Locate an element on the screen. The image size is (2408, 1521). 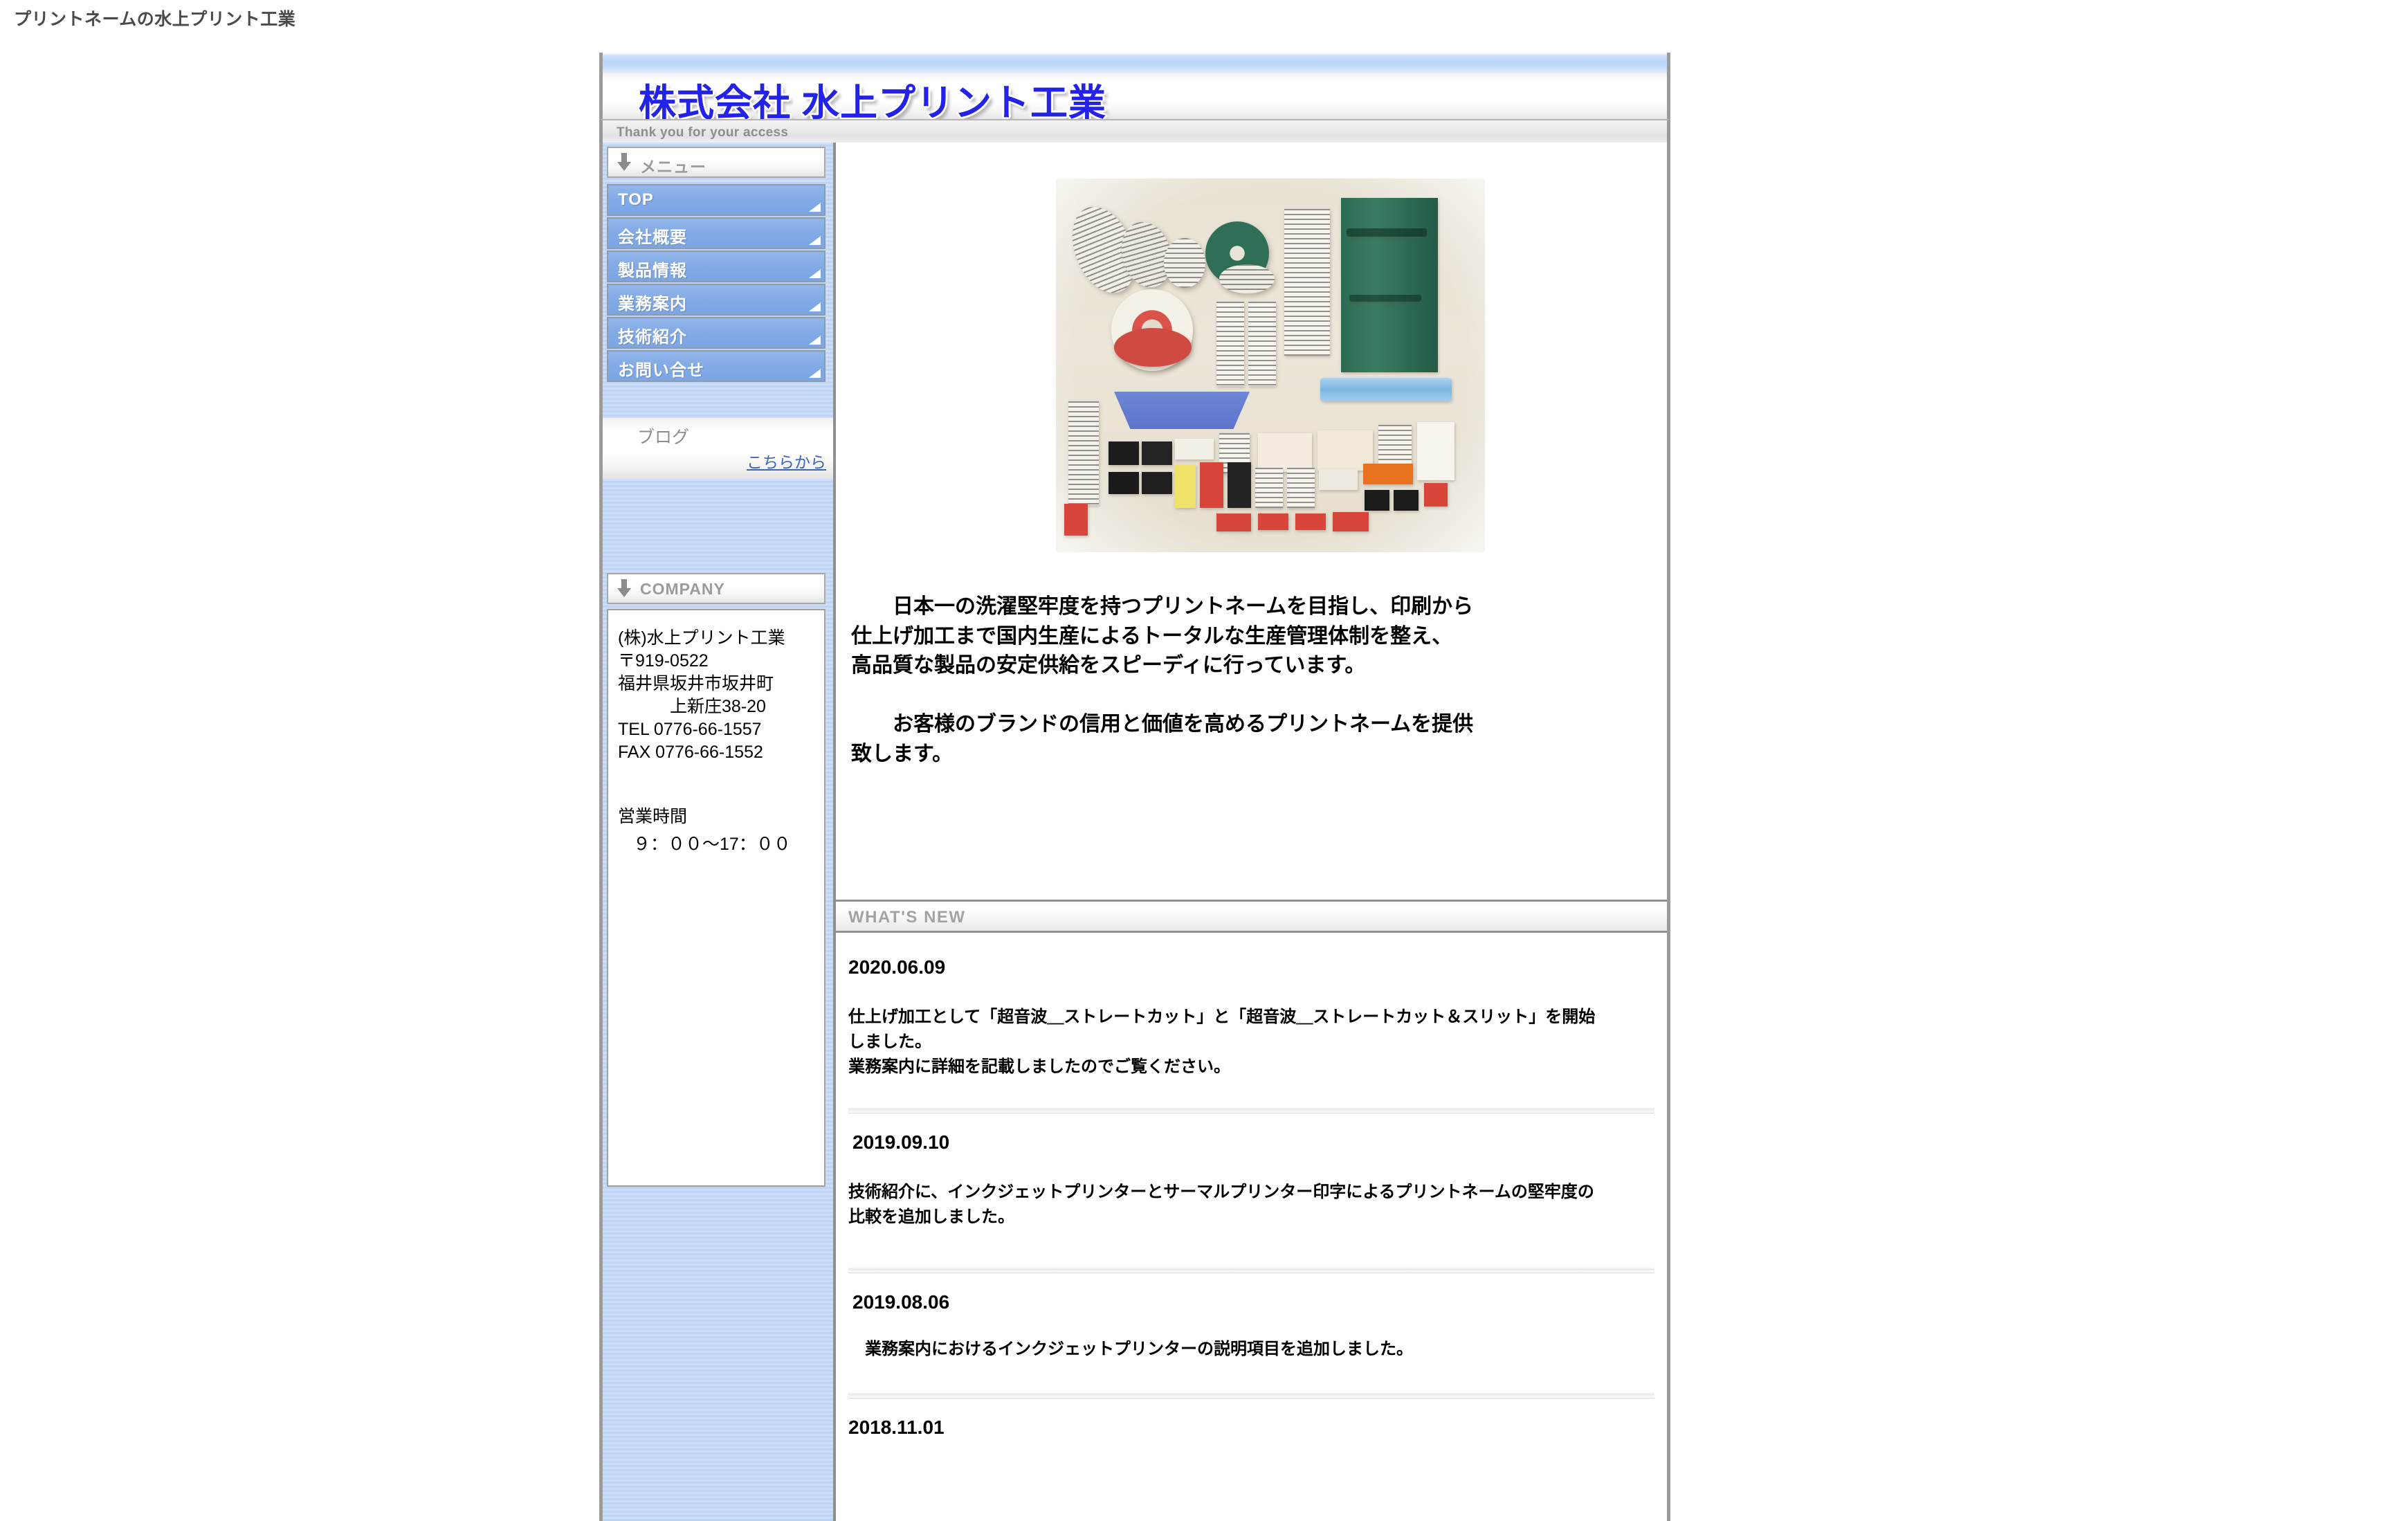
top-accent-bar is located at coordinates (1134, 63).